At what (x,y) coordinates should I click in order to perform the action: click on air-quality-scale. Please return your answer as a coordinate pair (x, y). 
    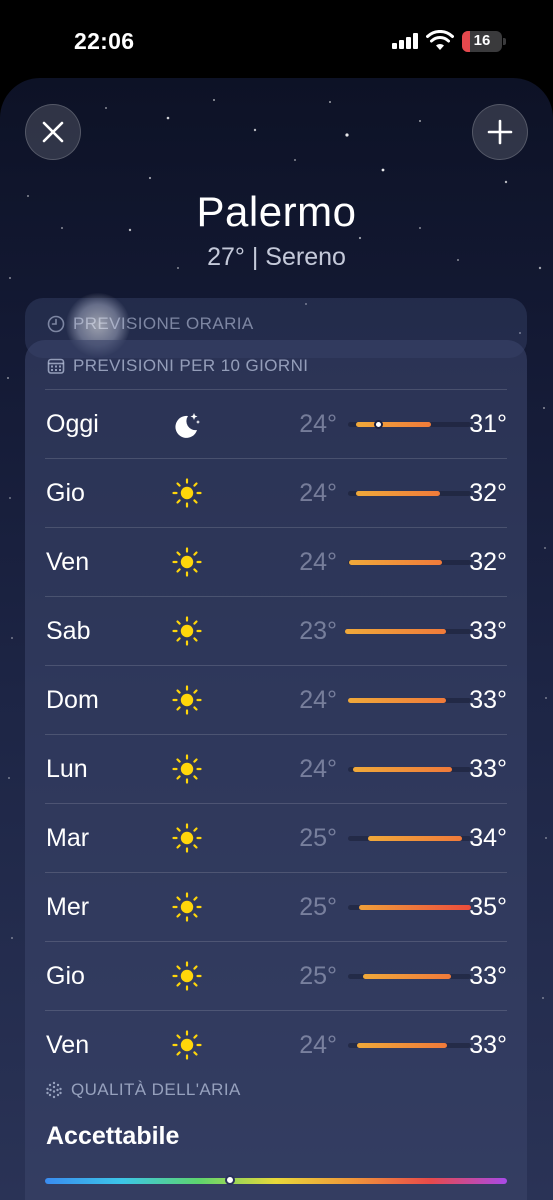
    Looking at the image, I should click on (276, 1180).